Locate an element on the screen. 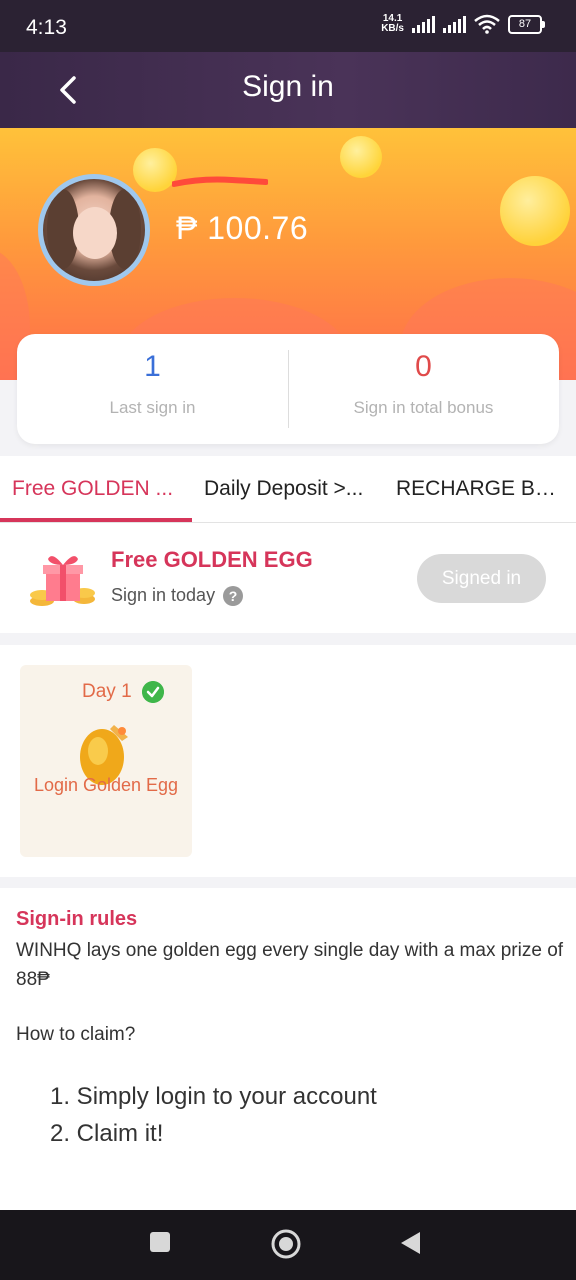 This screenshot has height=1280, width=576. day-label: Day 1 is located at coordinates (107, 691).